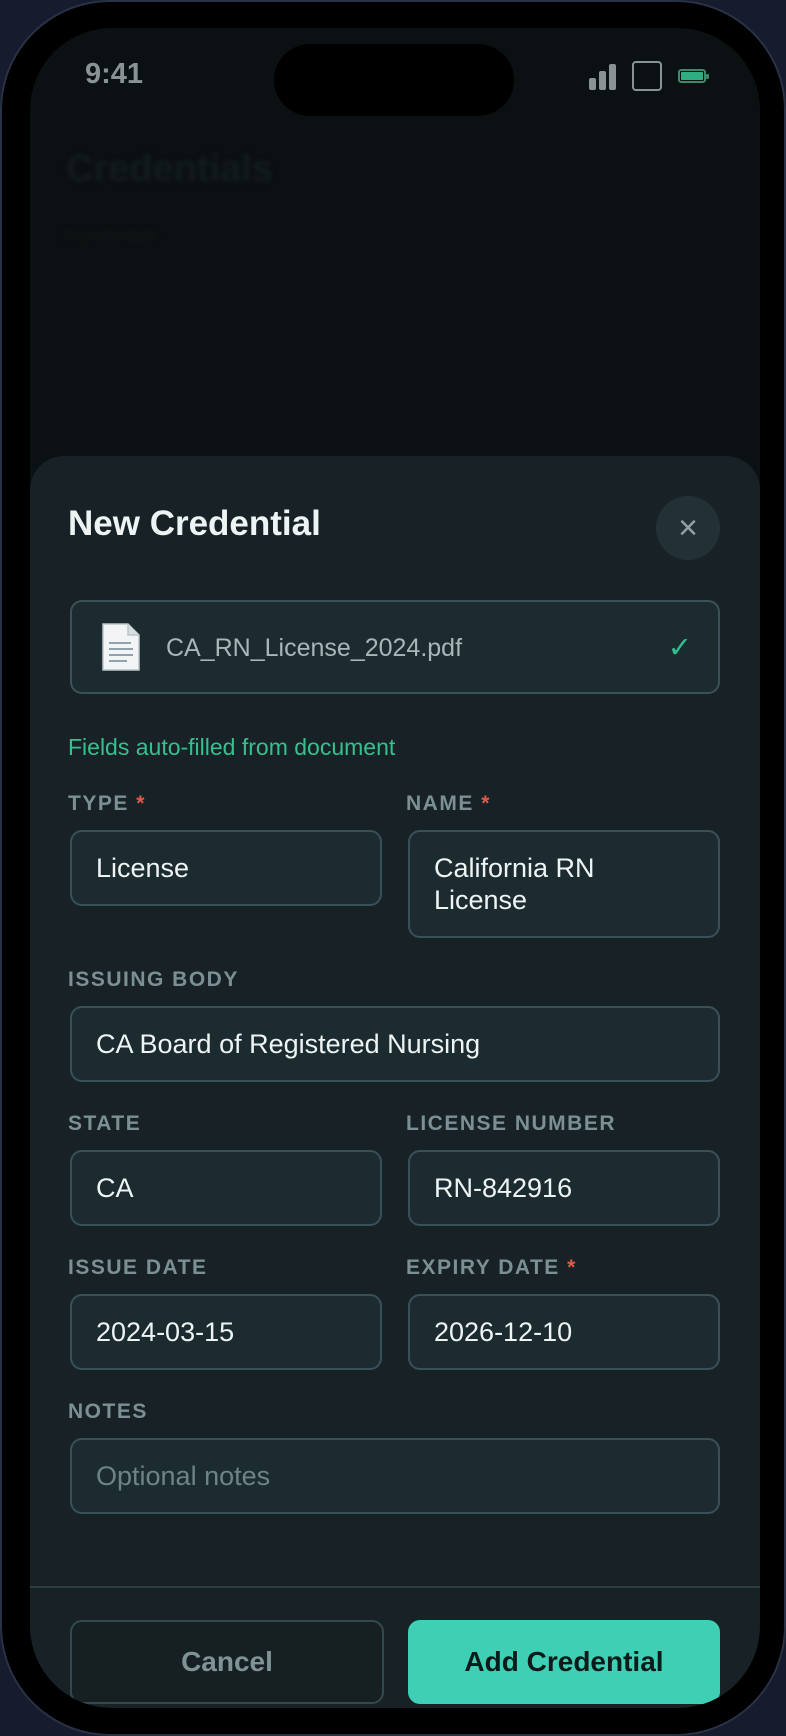  What do you see at coordinates (105, 1123) in the screenshot?
I see `state-label: STATE` at bounding box center [105, 1123].